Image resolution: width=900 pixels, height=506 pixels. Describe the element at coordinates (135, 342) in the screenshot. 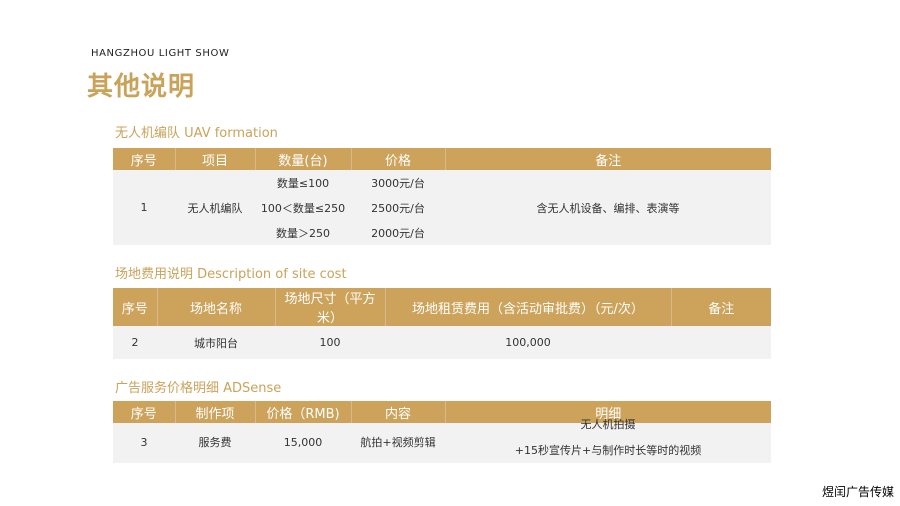

I see `site-row-no: 2` at that location.